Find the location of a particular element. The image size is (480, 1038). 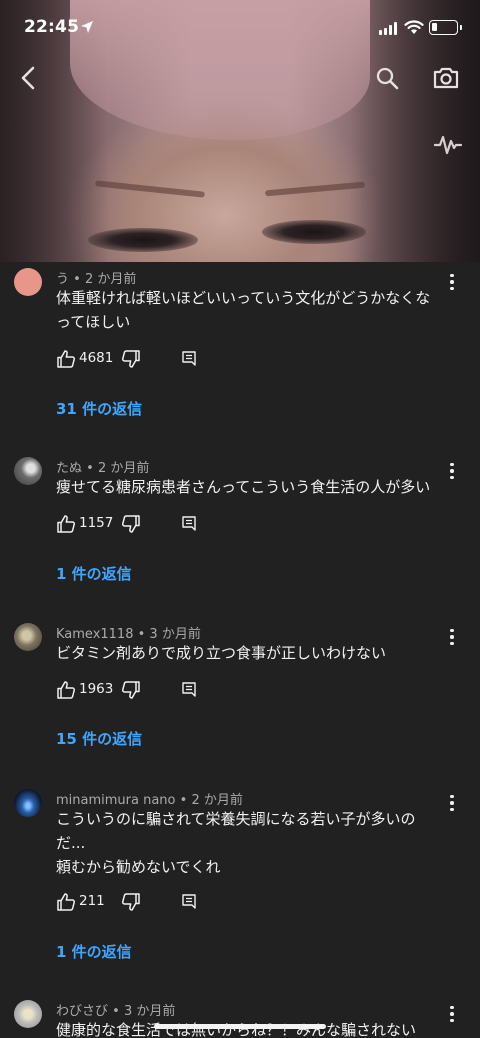

comment-text: ビタミン剤ありで成り立つ食事が正しいわけない is located at coordinates (221, 653).